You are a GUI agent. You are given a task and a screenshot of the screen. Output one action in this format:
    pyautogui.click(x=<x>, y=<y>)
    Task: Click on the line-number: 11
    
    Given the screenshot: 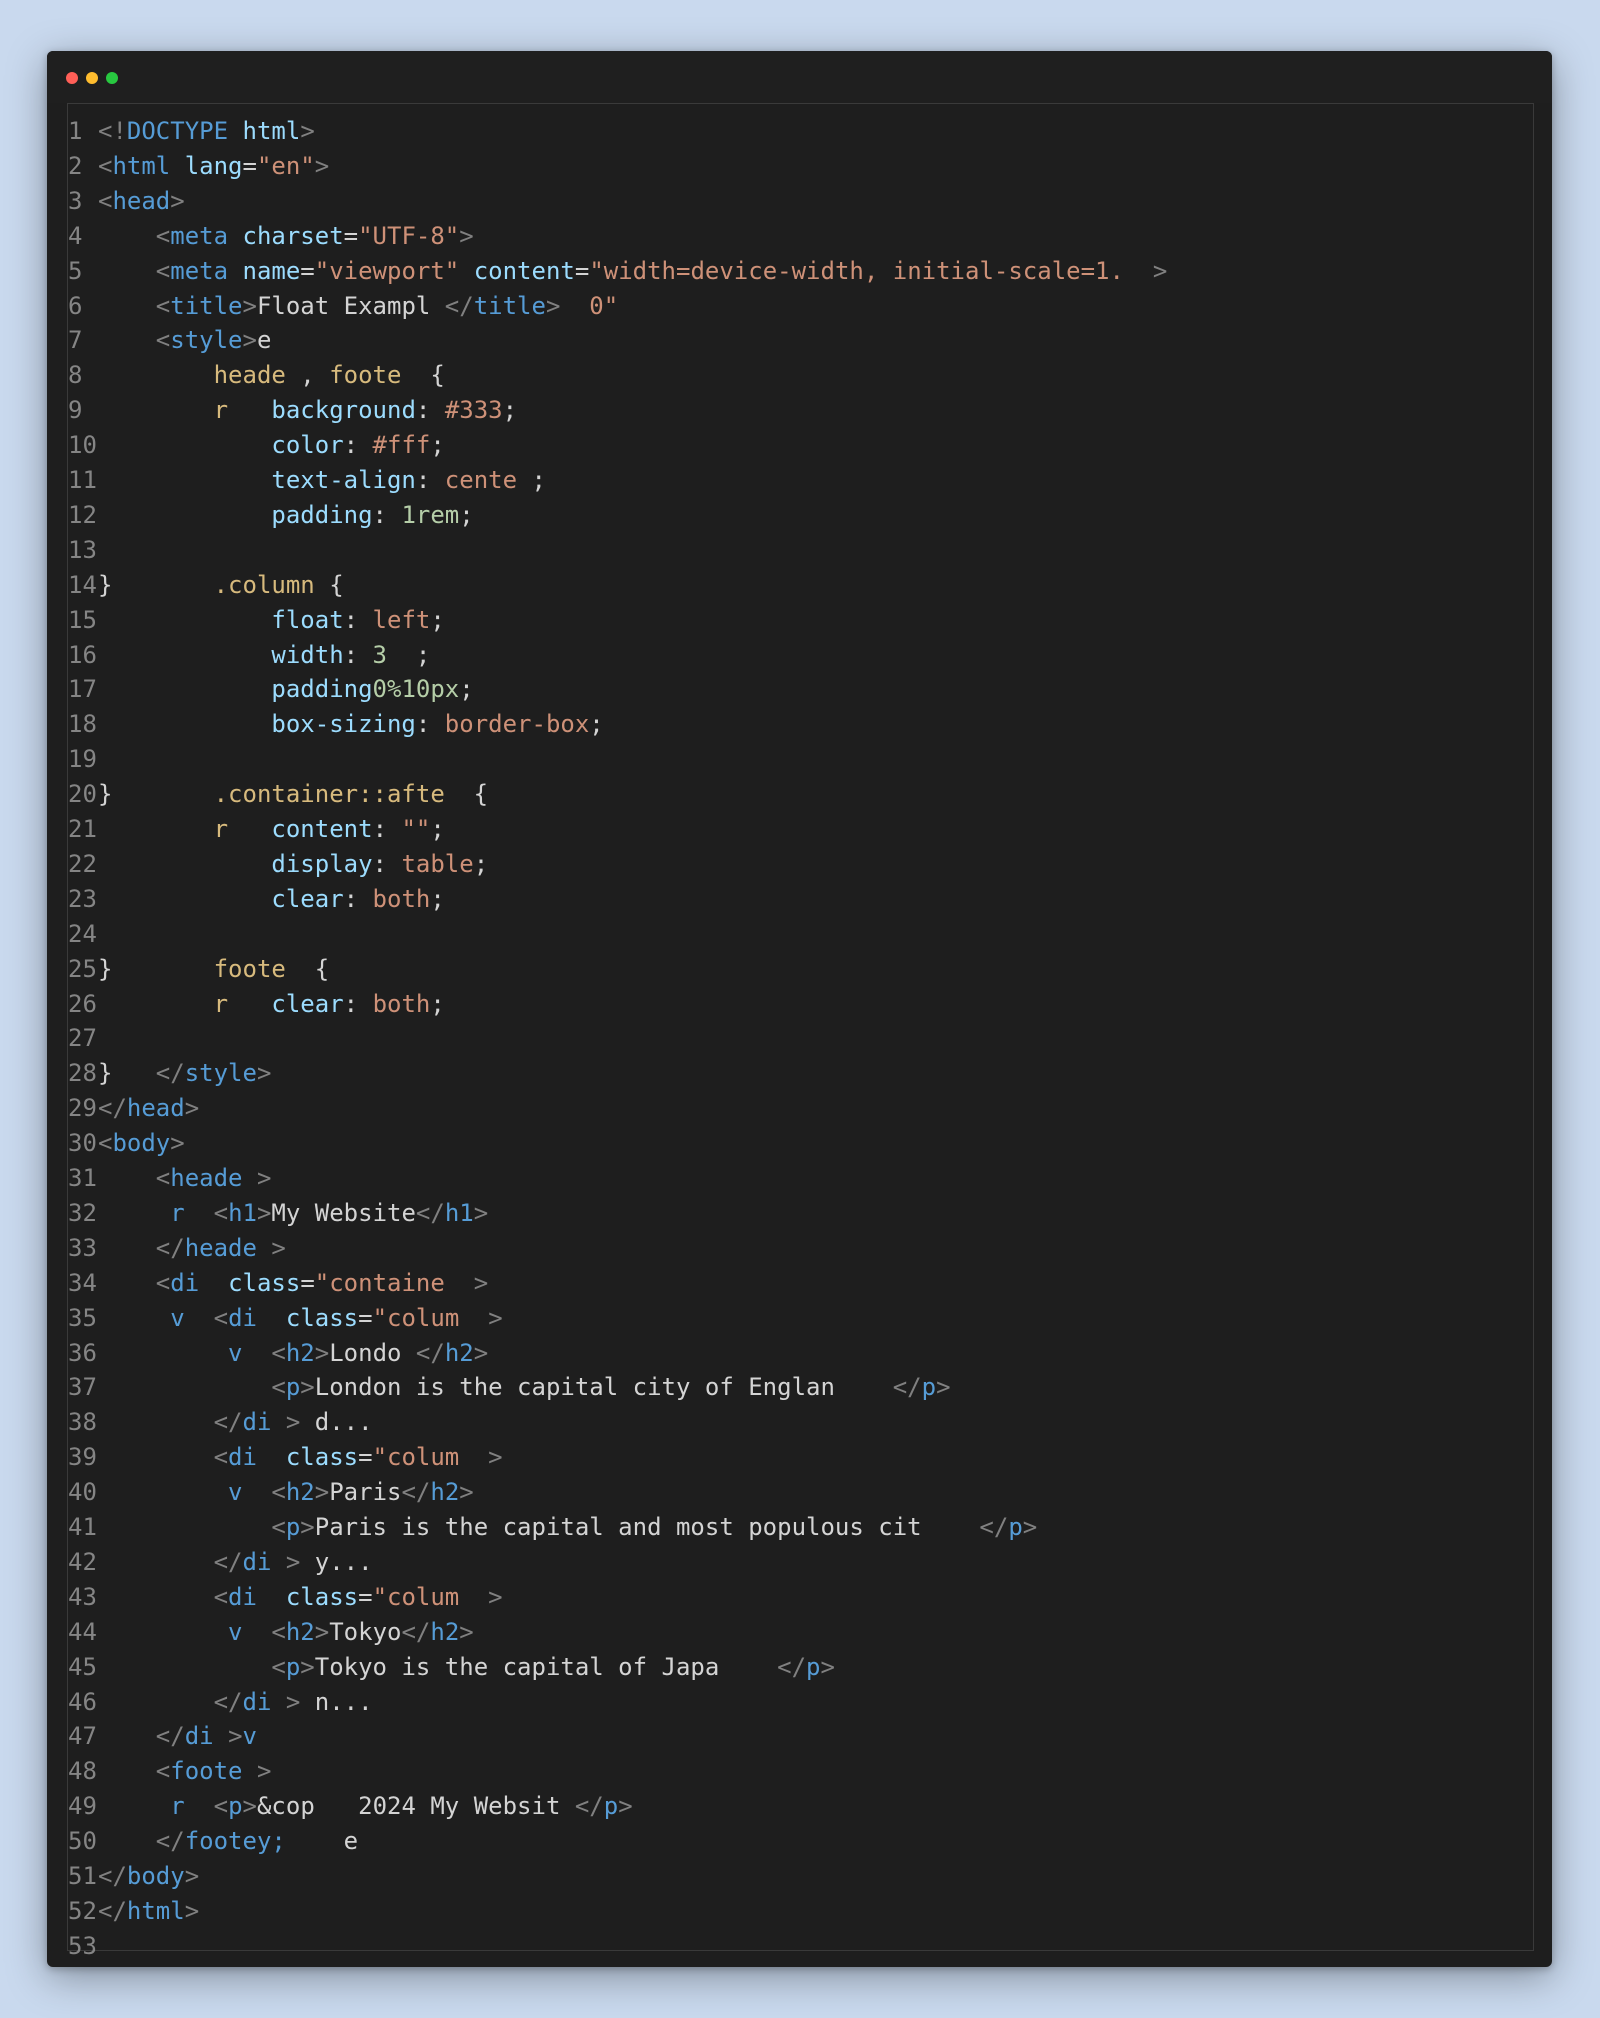 What is the action you would take?
    pyautogui.click(x=82, y=480)
    